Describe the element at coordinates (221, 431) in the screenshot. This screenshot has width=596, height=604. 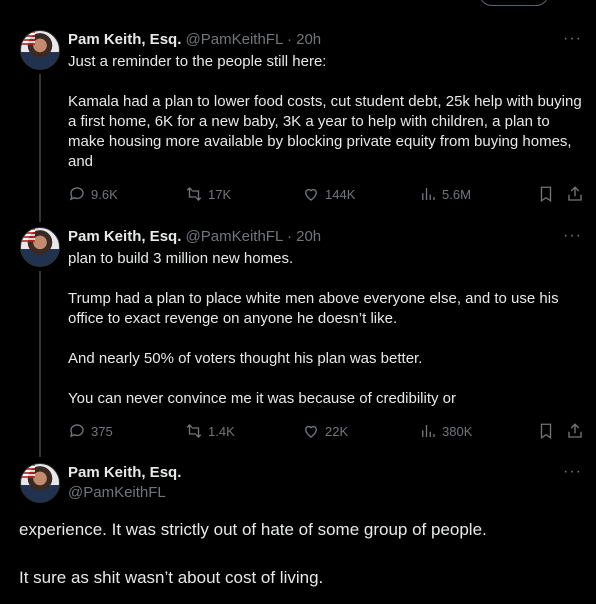
I see `repost-count: 1.4K` at that location.